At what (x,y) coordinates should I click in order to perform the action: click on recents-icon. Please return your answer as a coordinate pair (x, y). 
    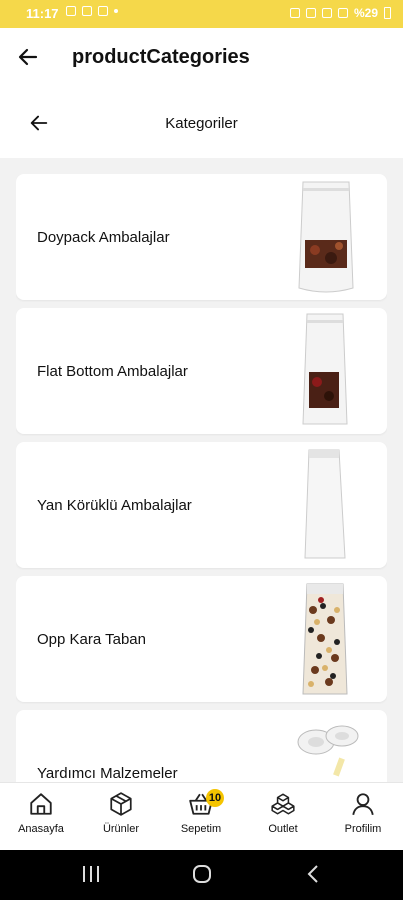
    Looking at the image, I should click on (91, 874).